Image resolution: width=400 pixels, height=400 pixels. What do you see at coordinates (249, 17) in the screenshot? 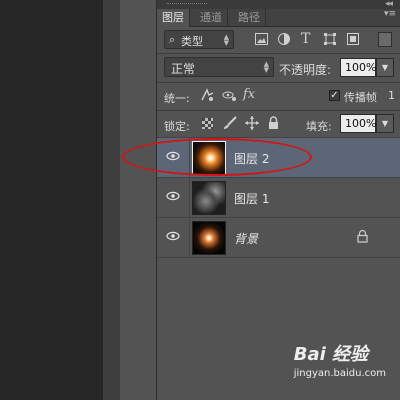
I see `tab-paths: 路径` at bounding box center [249, 17].